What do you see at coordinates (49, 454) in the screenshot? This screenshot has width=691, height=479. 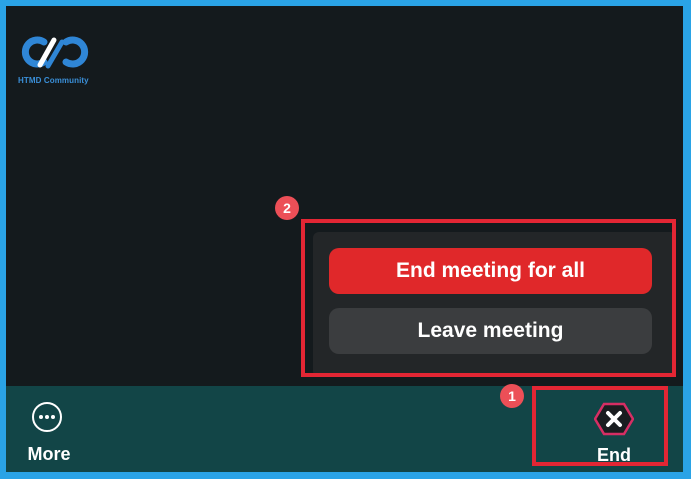 I see `more-label: More` at bounding box center [49, 454].